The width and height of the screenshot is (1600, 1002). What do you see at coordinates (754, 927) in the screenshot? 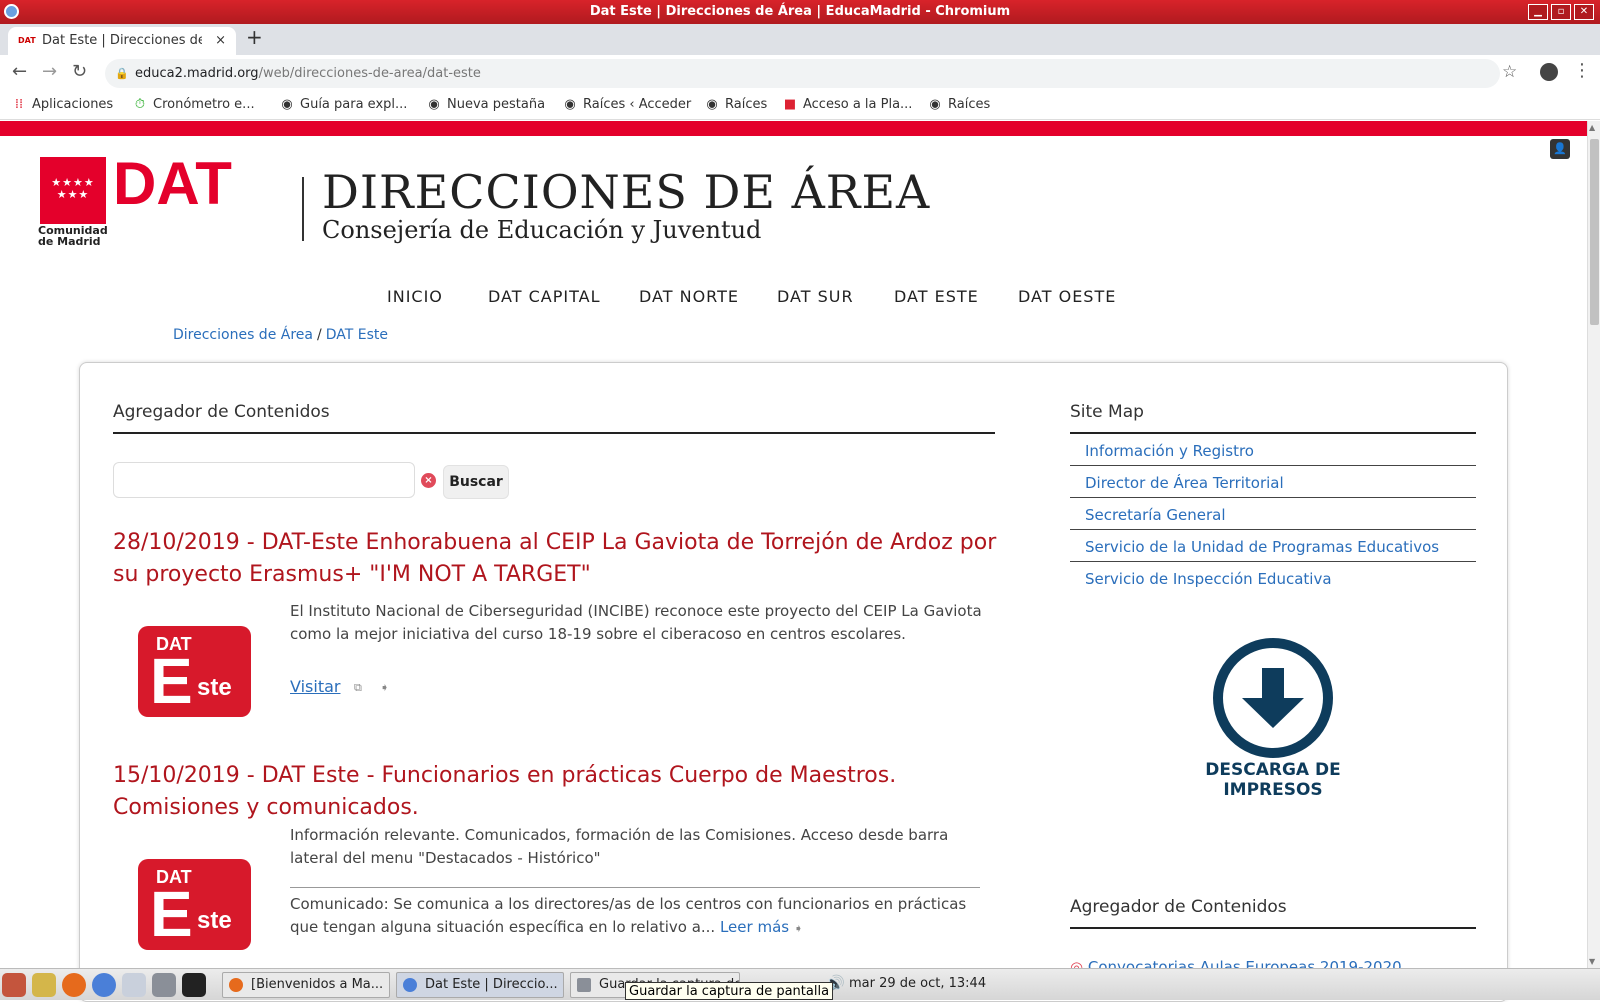
I see `read-more-link: Leer más` at bounding box center [754, 927].